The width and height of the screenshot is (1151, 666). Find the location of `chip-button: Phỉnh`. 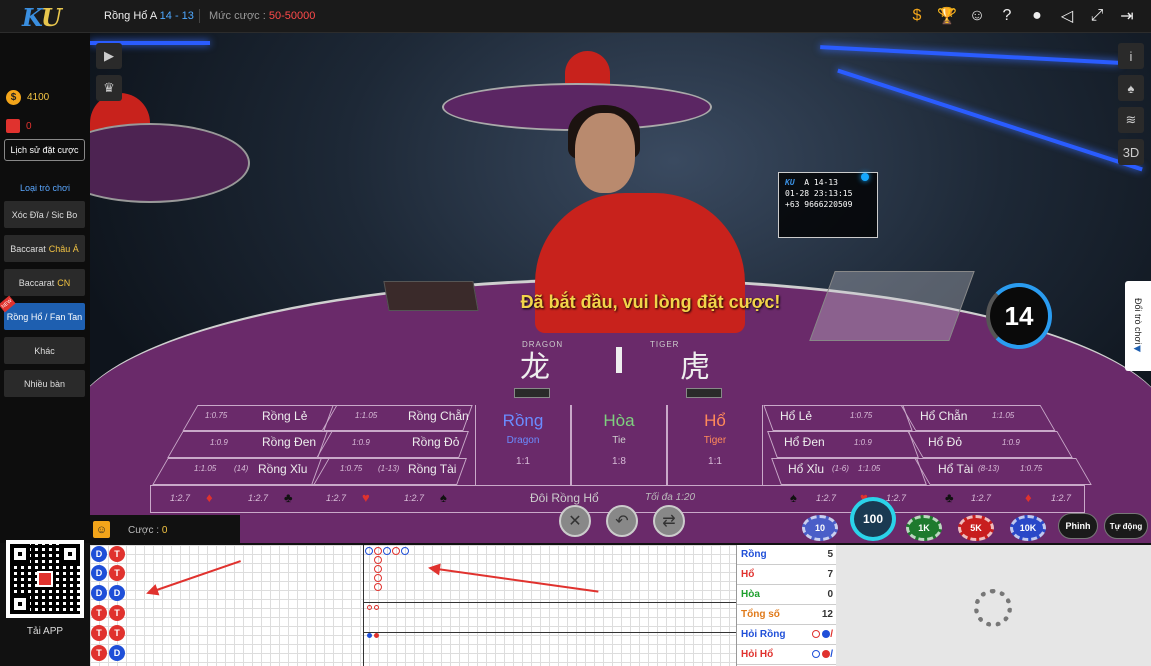

chip-button: Phỉnh is located at coordinates (1078, 526).